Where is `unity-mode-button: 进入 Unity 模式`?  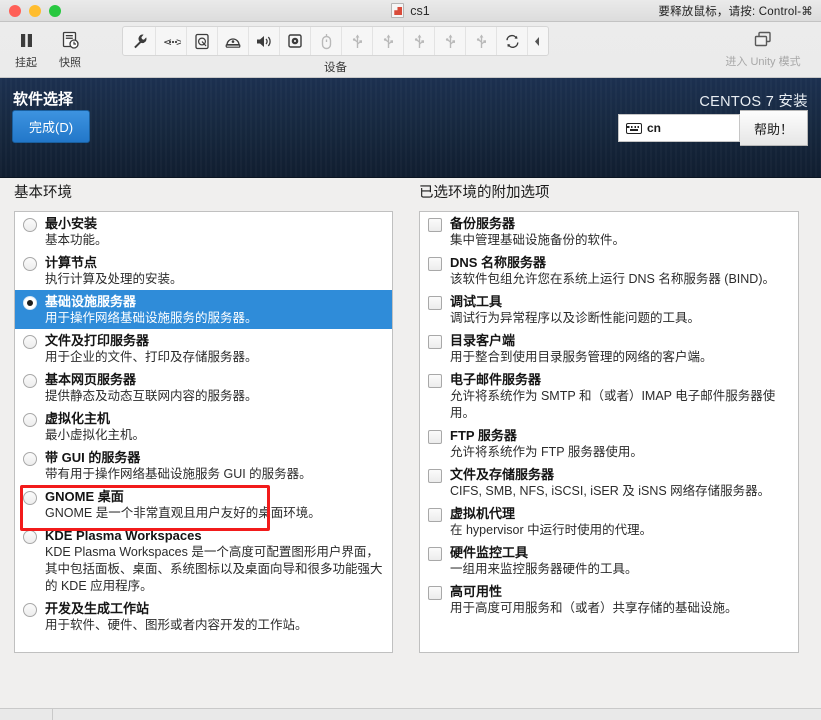 unity-mode-button: 进入 Unity 模式 is located at coordinates (763, 48).